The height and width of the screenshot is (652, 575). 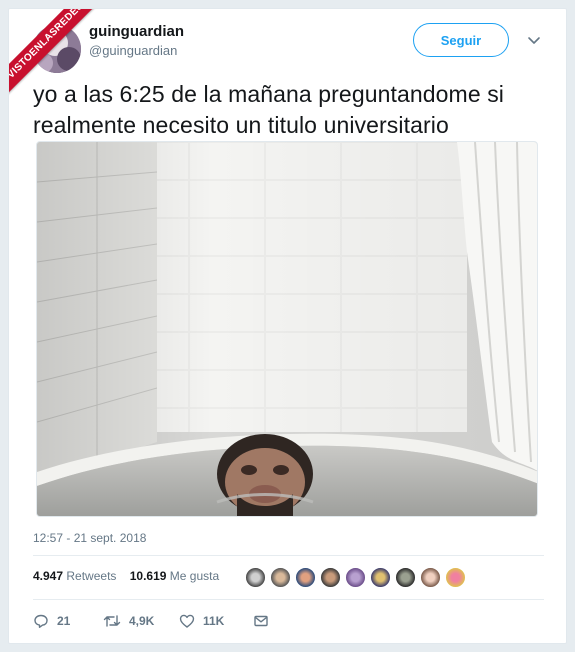 I want to click on message-icon, so click(x=261, y=621).